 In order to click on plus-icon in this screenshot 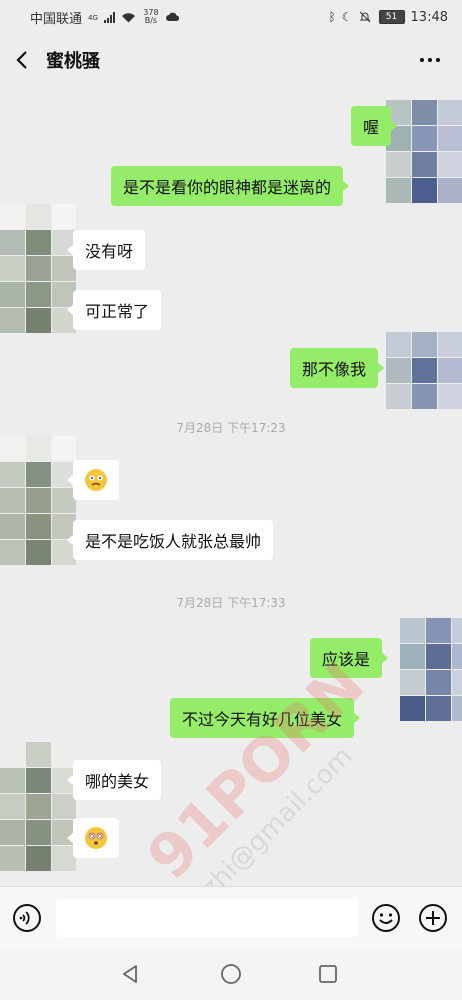, I will do `click(433, 918)`.